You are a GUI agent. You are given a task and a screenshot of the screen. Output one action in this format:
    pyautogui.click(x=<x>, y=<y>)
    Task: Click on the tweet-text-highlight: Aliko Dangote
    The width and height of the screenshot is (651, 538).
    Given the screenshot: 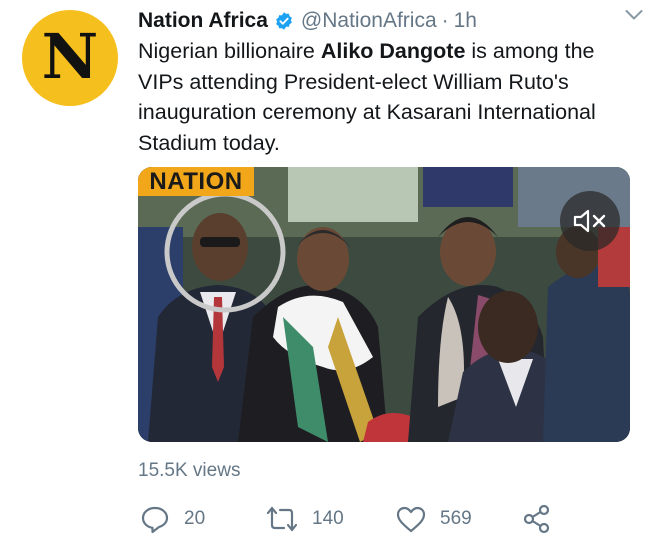 What is the action you would take?
    pyautogui.click(x=393, y=51)
    